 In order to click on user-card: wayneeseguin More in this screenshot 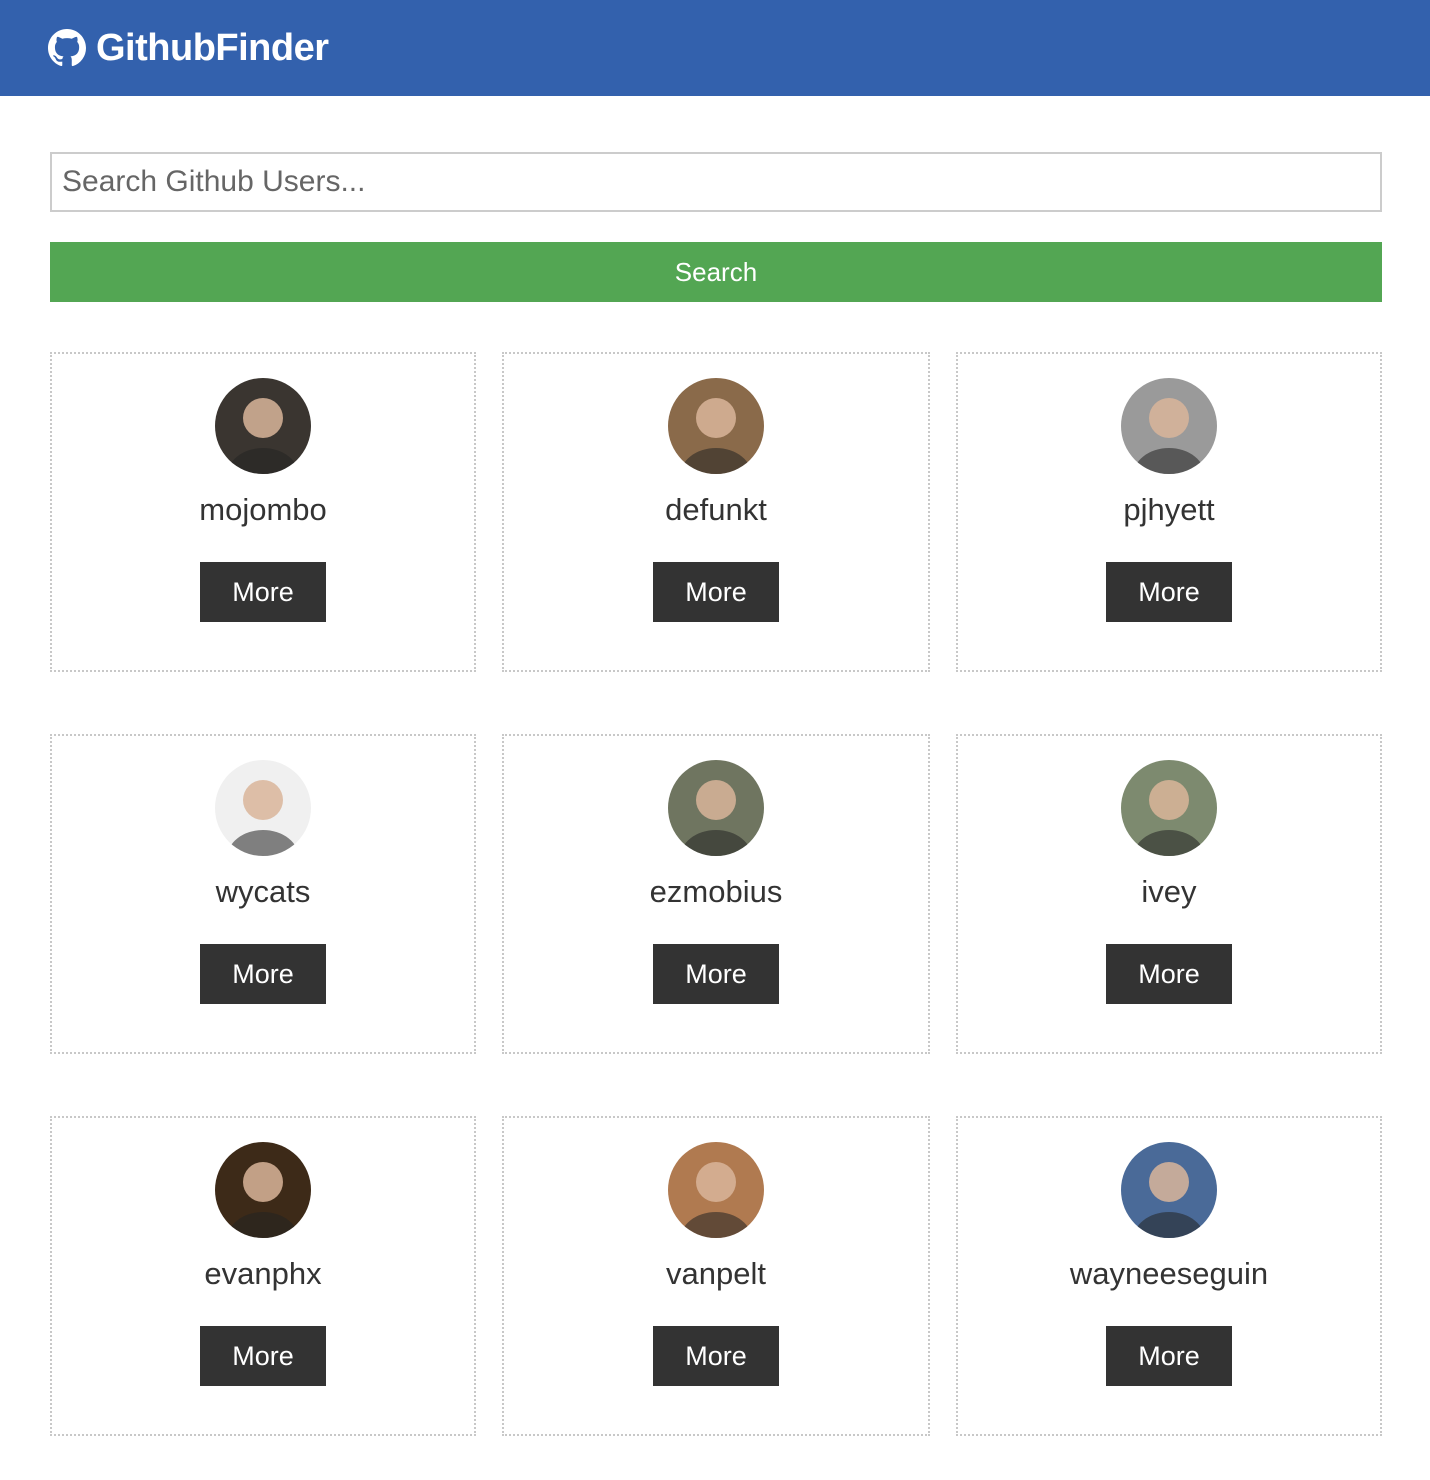, I will do `click(1169, 1276)`.